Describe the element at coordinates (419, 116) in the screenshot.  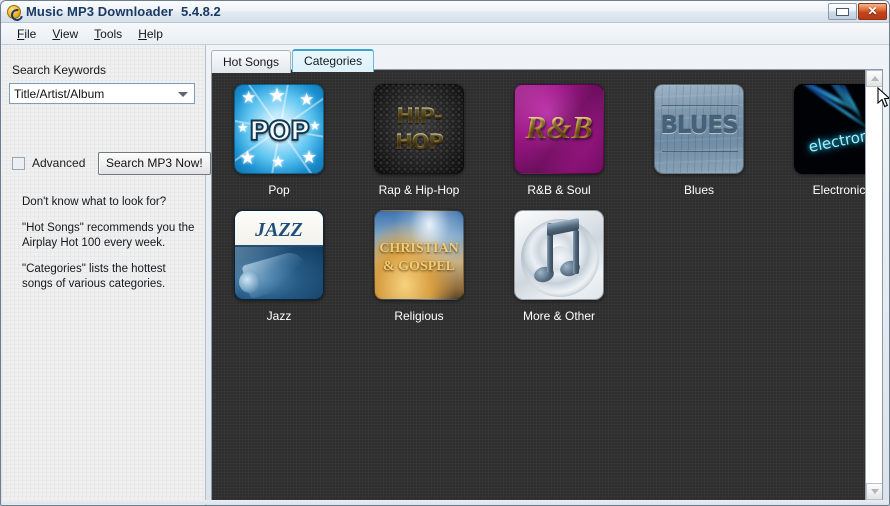
I see `hiphop-art-line1: HIP-` at that location.